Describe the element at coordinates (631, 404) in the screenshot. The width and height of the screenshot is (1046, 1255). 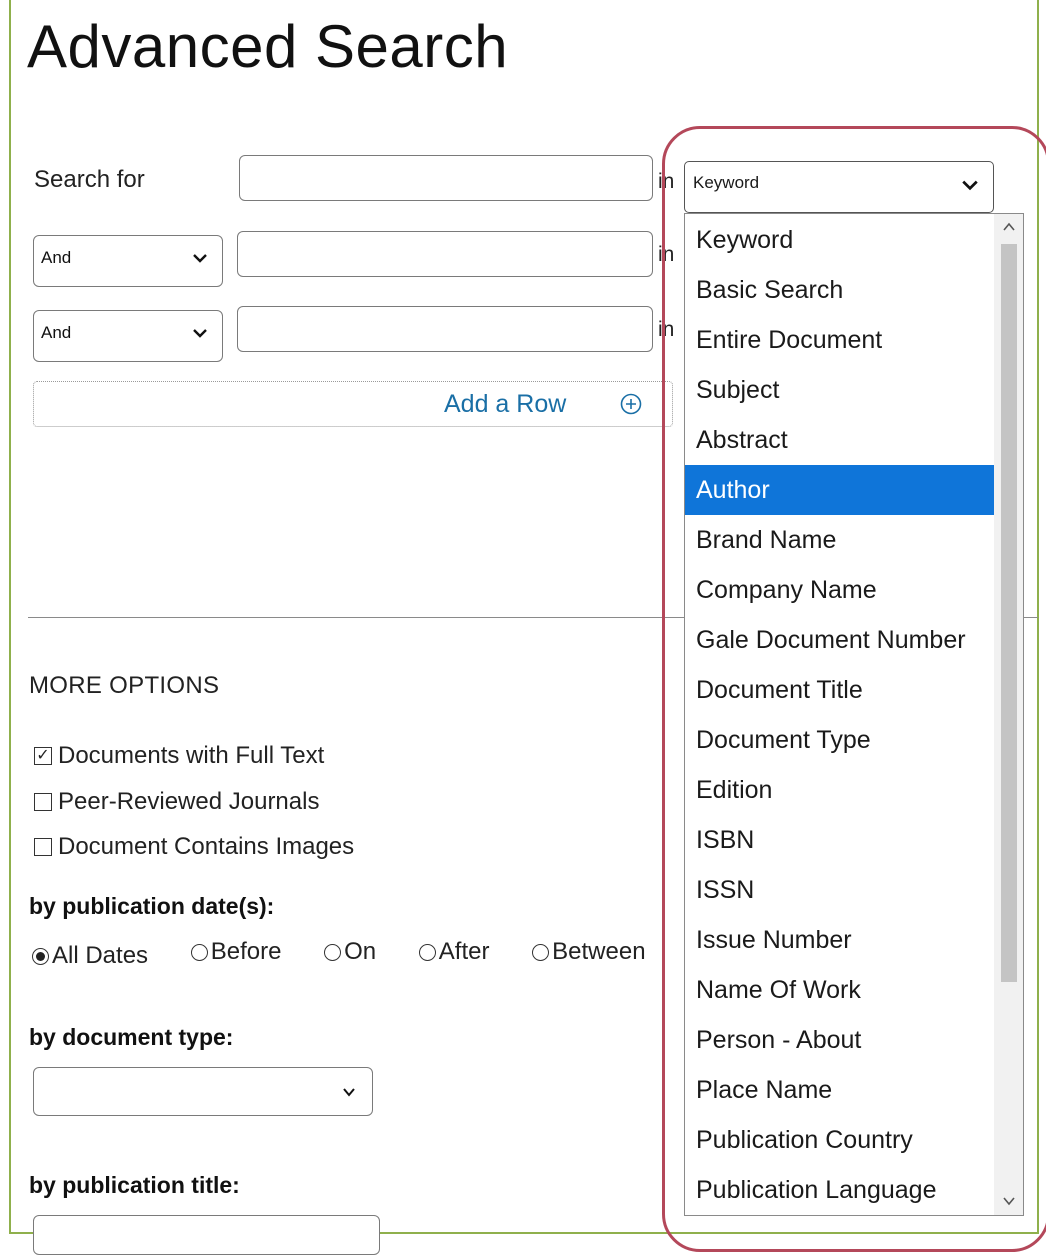
I see `plus-circle-icon` at that location.